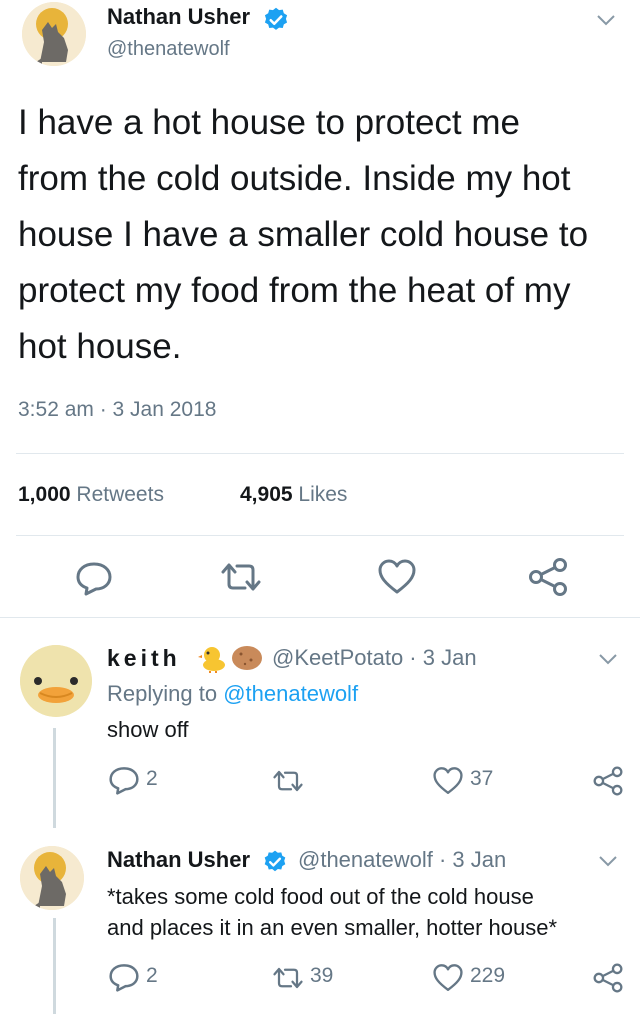 Image resolution: width=640 pixels, height=1014 pixels. Describe the element at coordinates (178, 17) in the screenshot. I see `author-name: Nathan Usher` at that location.